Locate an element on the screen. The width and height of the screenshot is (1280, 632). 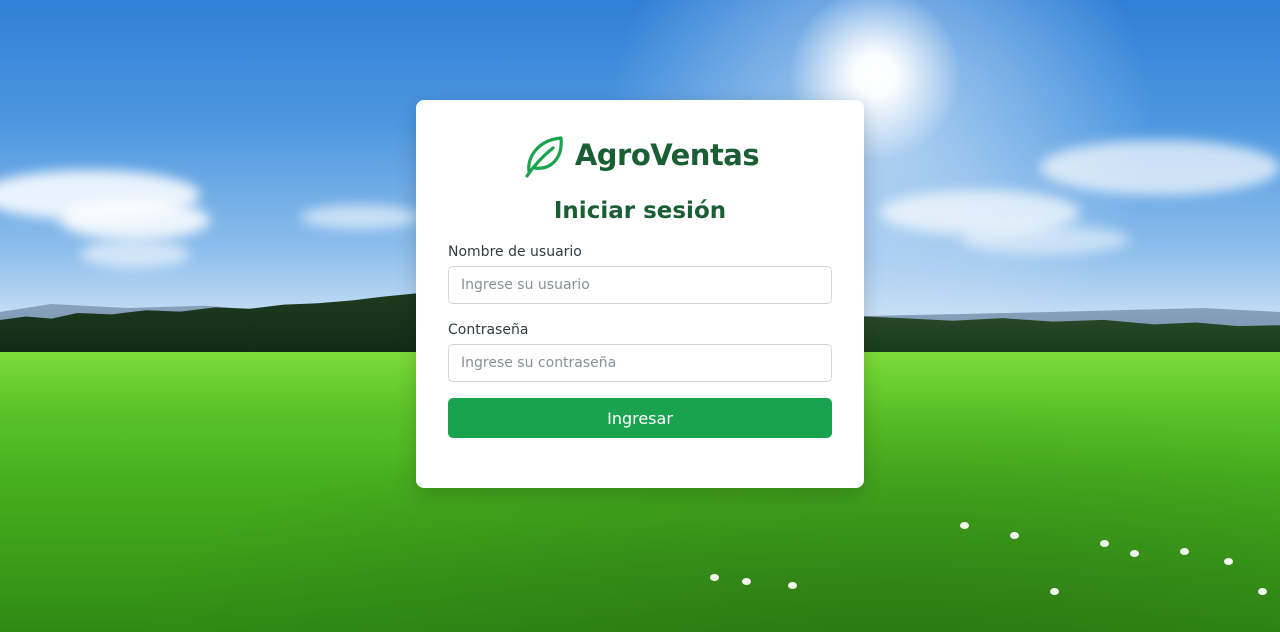
leaf-icon is located at coordinates (544, 157).